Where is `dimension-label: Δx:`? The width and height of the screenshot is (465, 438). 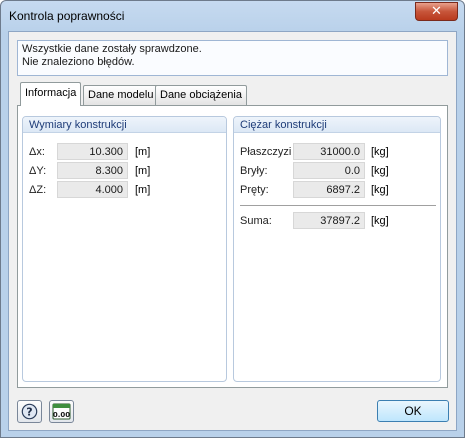
dimension-label: Δx: is located at coordinates (37, 152).